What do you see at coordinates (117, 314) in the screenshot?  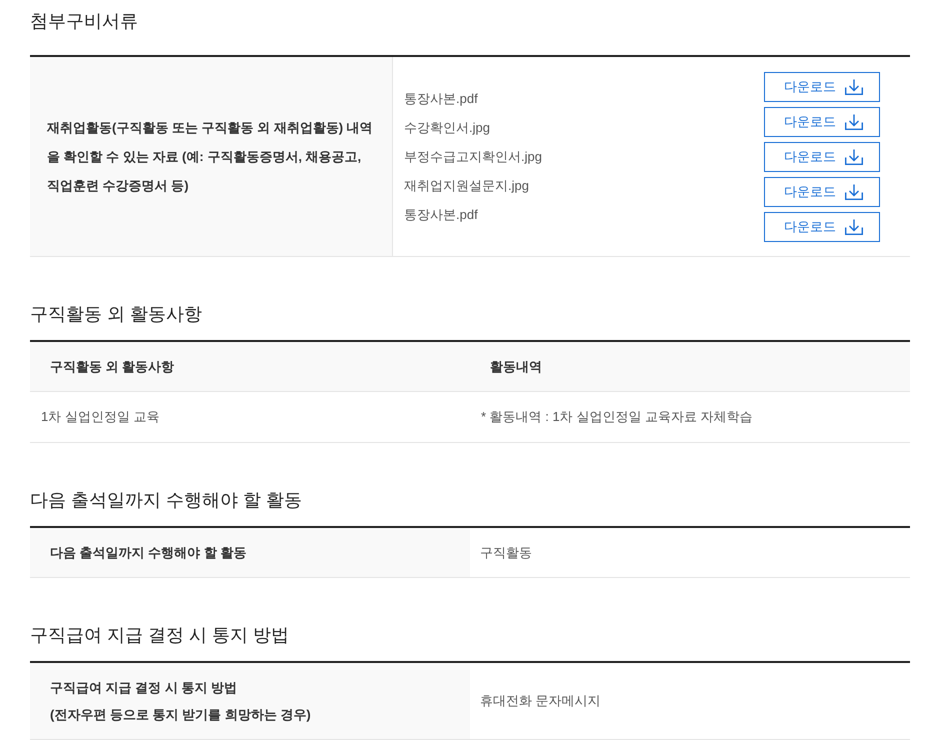 I see `section-title: 구직활동 외 활동사항` at bounding box center [117, 314].